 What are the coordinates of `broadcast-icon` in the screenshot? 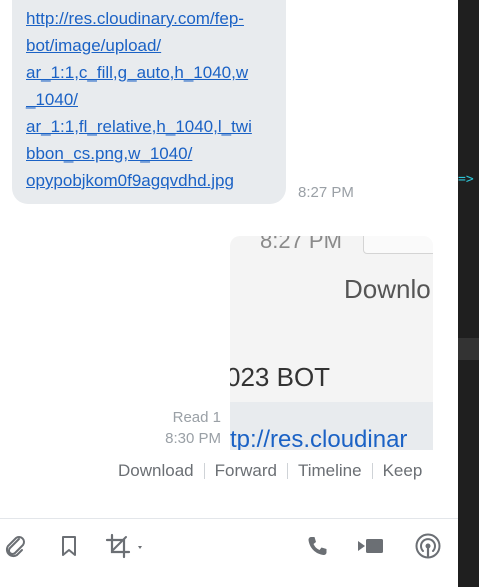 It's located at (428, 546).